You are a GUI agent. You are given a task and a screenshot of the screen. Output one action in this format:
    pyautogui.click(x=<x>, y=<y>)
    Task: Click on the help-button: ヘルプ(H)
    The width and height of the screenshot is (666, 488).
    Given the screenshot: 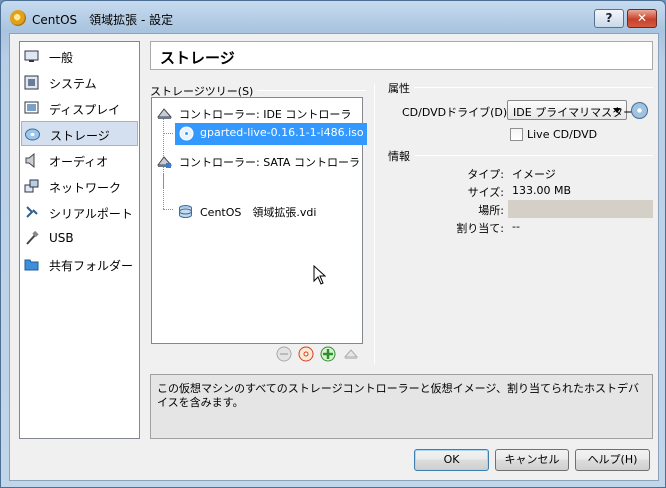 What is the action you would take?
    pyautogui.click(x=612, y=460)
    